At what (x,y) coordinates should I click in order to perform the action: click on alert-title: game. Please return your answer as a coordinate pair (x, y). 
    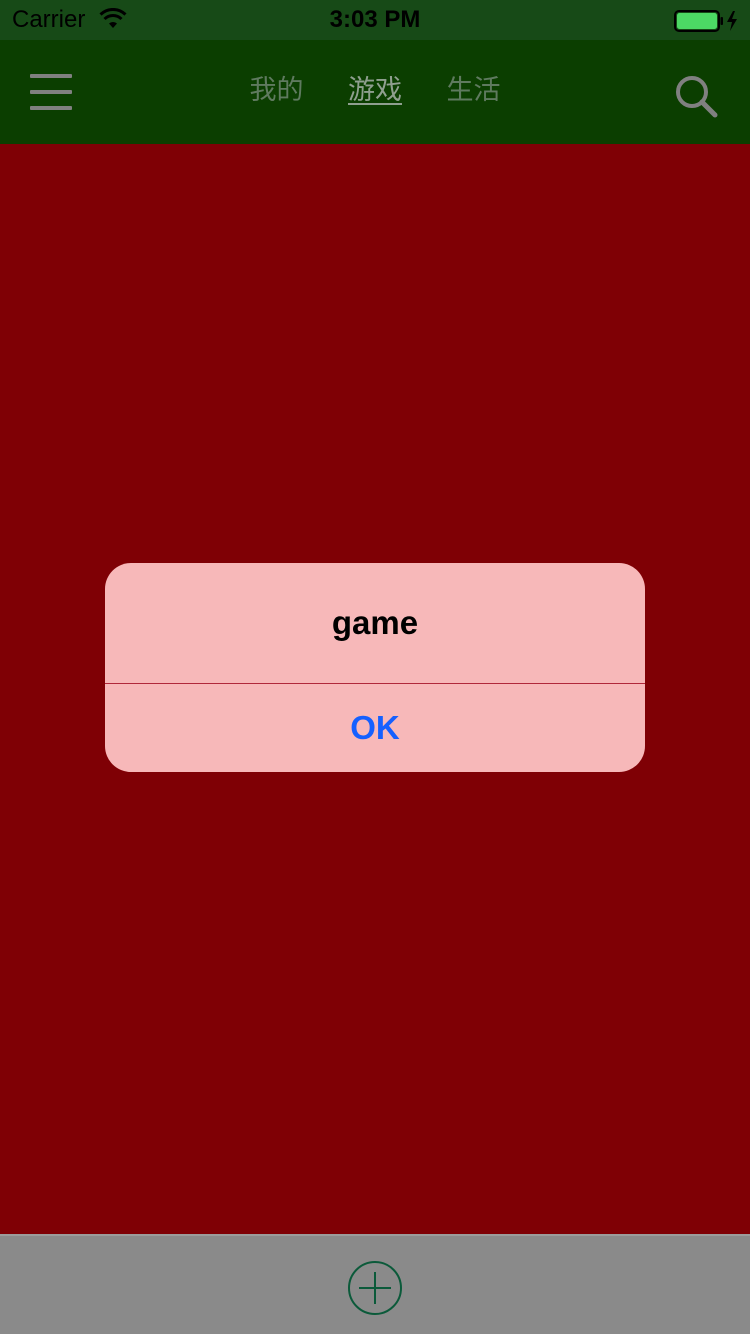
    Looking at the image, I should click on (375, 622).